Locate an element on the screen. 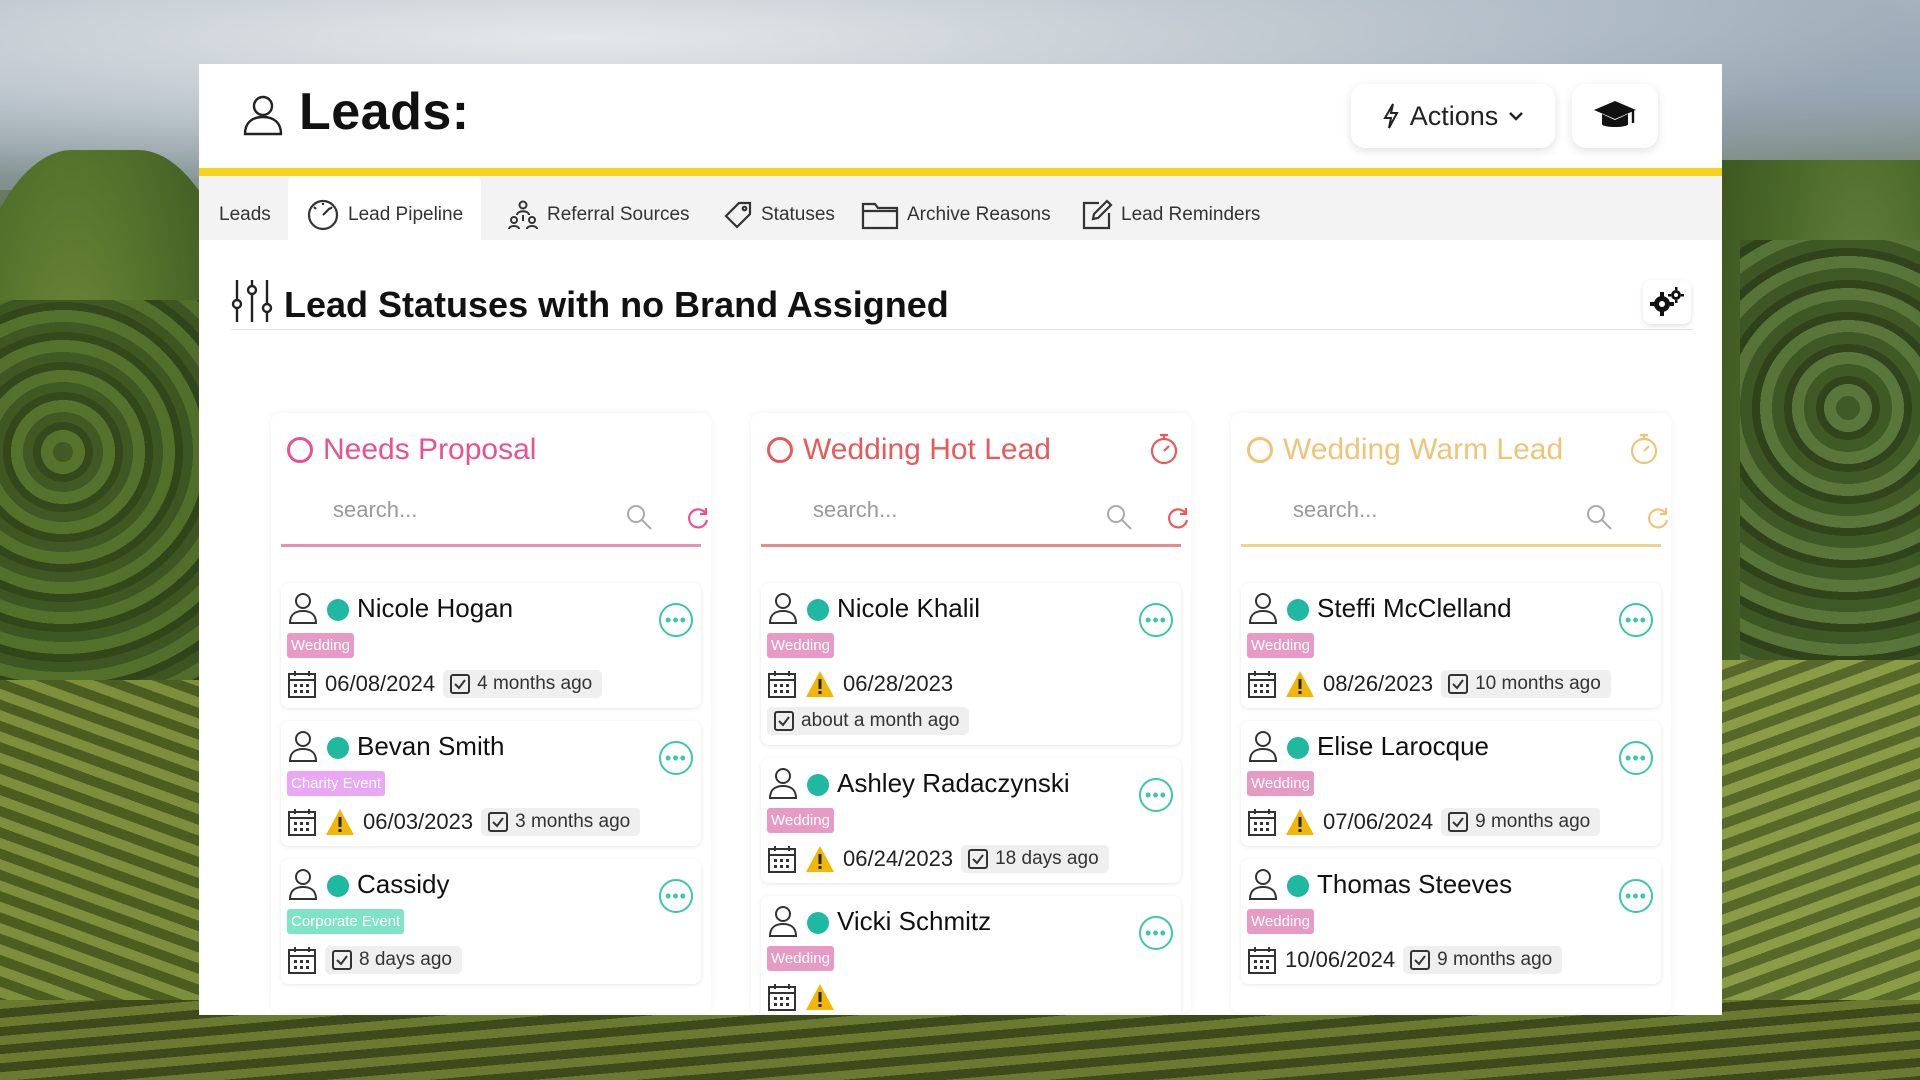 The width and height of the screenshot is (1920, 1080). lead-name: Bevan Smith is located at coordinates (431, 746).